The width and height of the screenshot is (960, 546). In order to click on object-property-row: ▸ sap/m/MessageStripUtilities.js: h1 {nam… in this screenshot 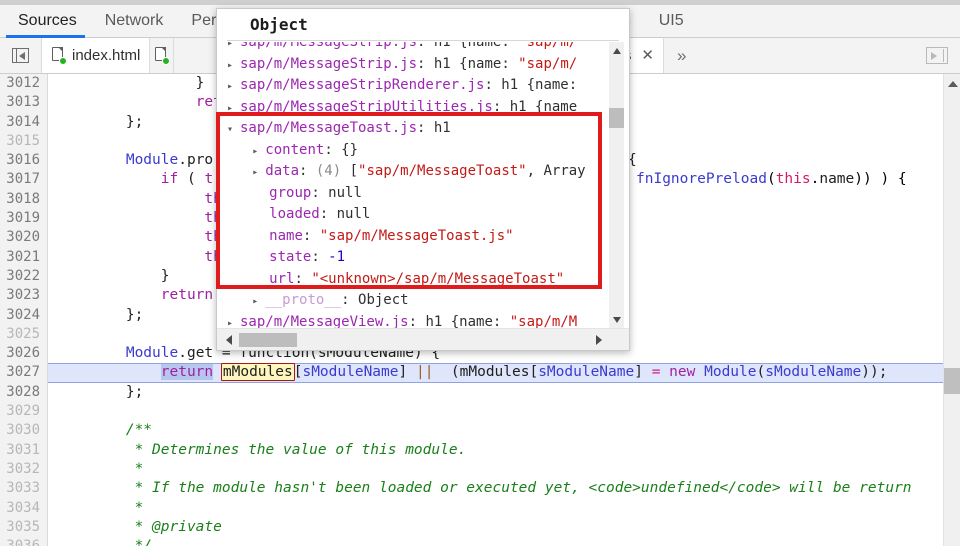, I will do `click(423, 108)`.